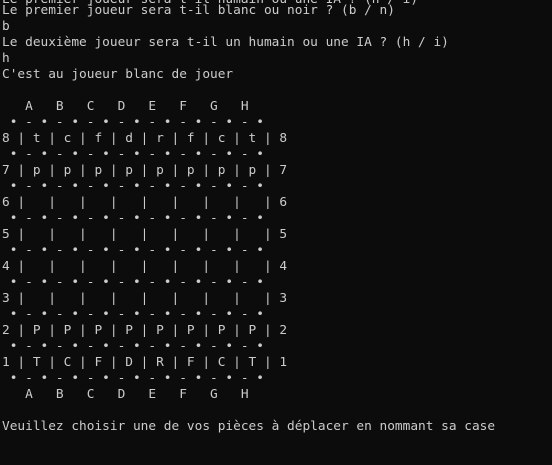 The image size is (552, 465). Describe the element at coordinates (145, 170) in the screenshot. I see `board-rank-7: 7 | p | p | p | p | p | p | p | p | 7` at that location.